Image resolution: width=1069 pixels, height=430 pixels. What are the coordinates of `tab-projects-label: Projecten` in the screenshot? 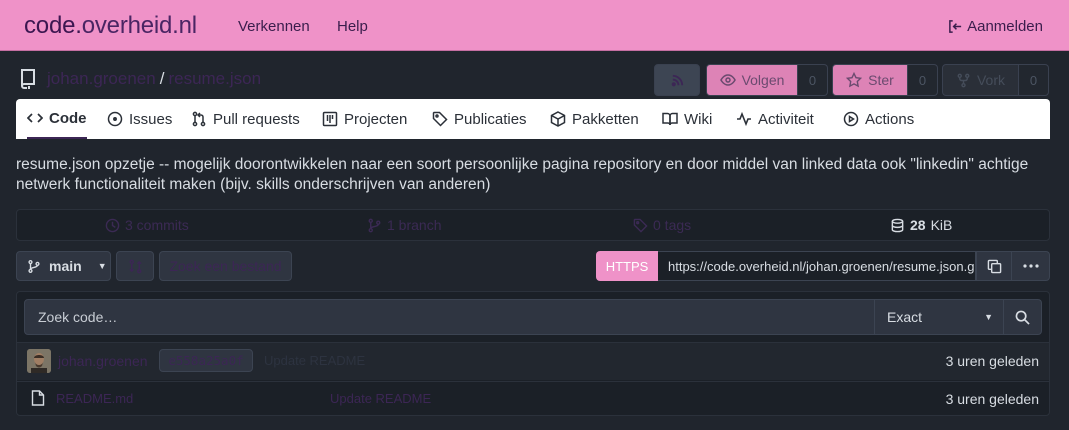 It's located at (376, 119).